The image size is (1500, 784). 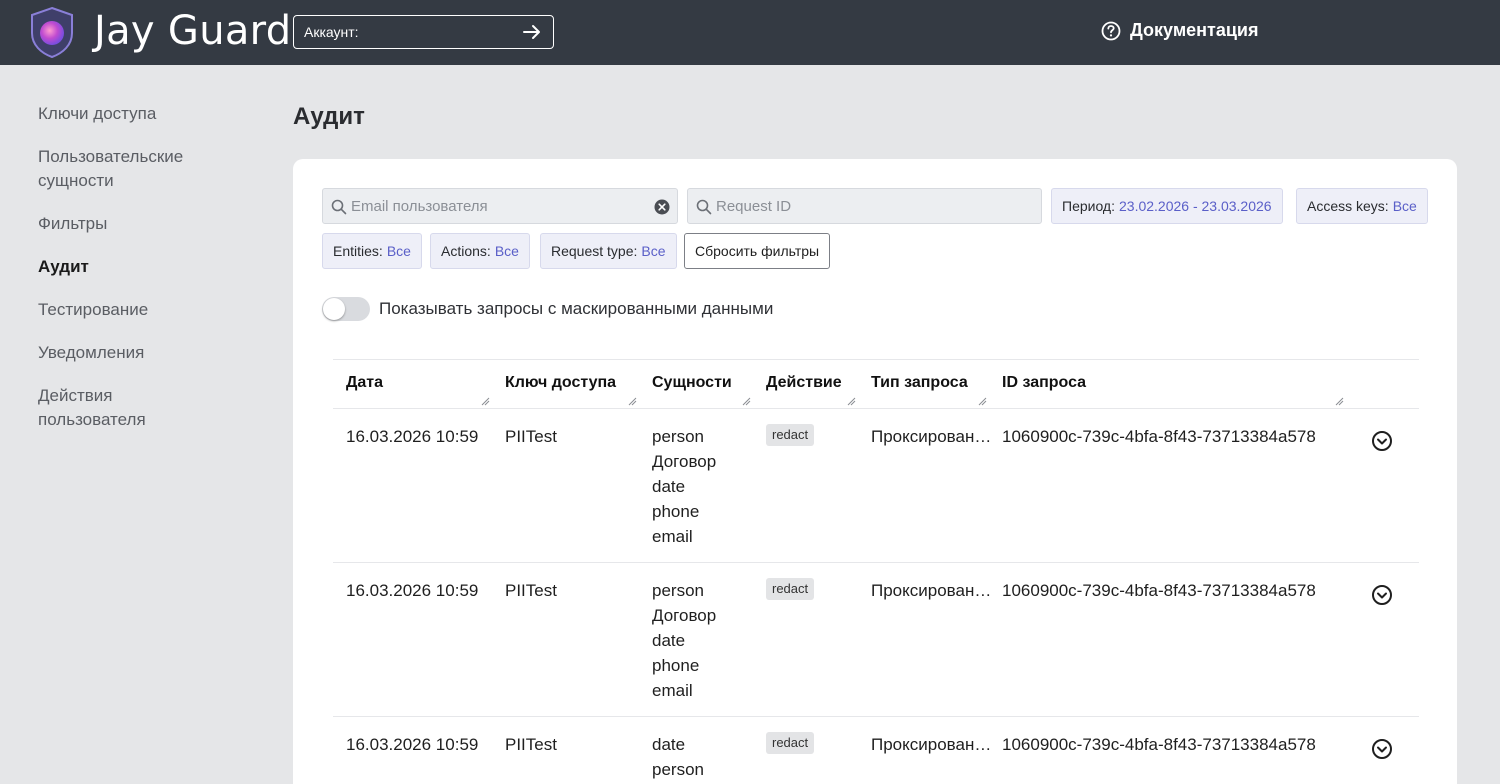 I want to click on request-type-filter: Request type: Все, so click(x=608, y=251).